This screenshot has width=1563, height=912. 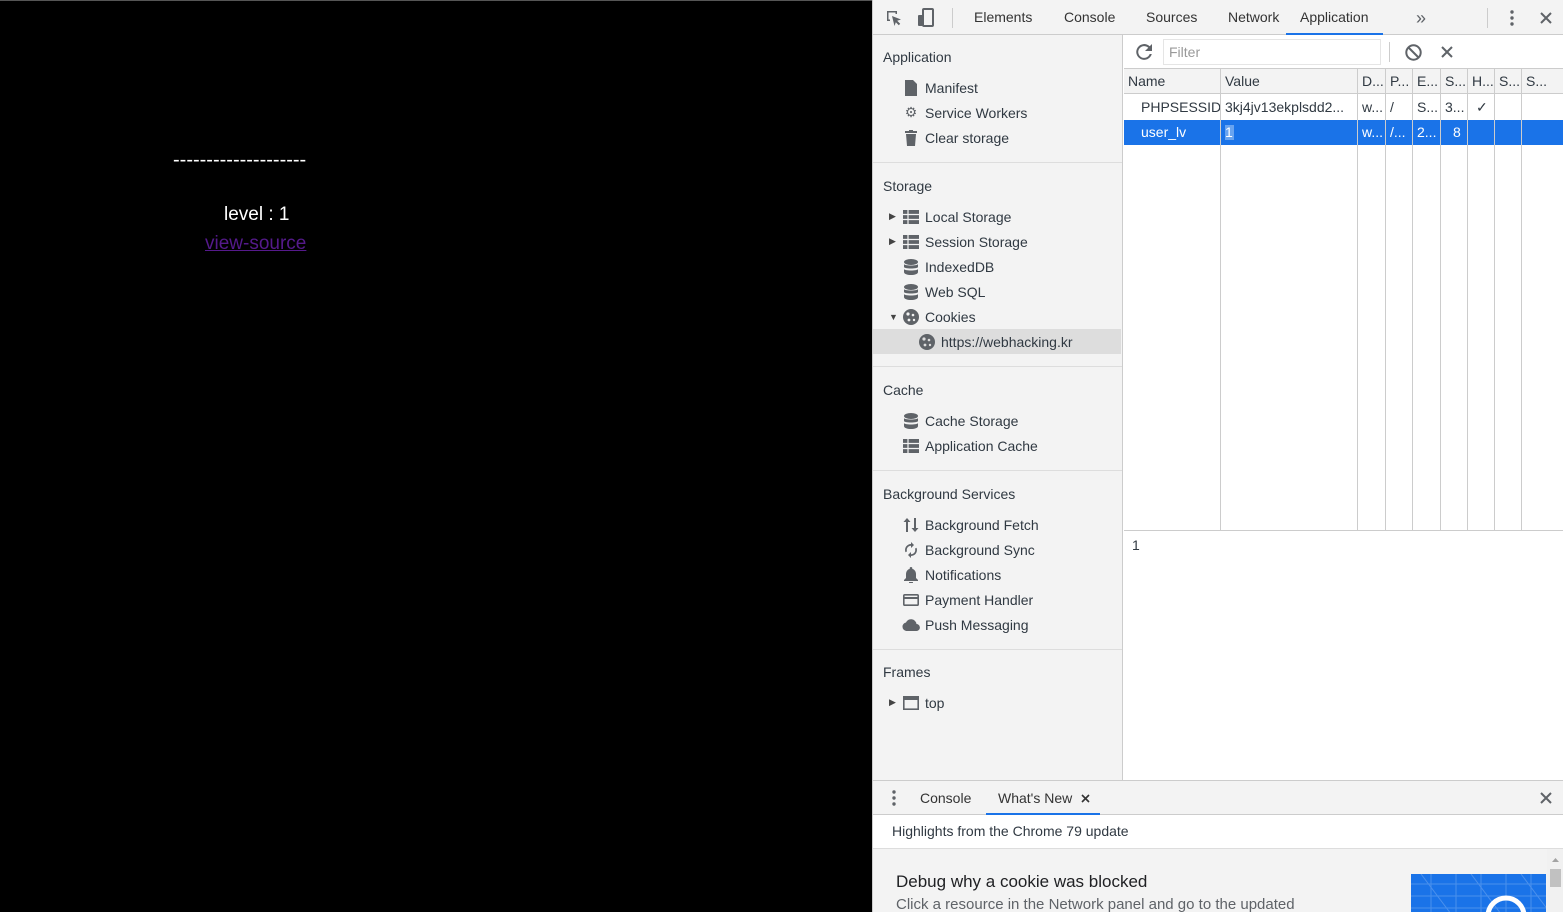 I want to click on section-storage-title: Storage, so click(x=908, y=186).